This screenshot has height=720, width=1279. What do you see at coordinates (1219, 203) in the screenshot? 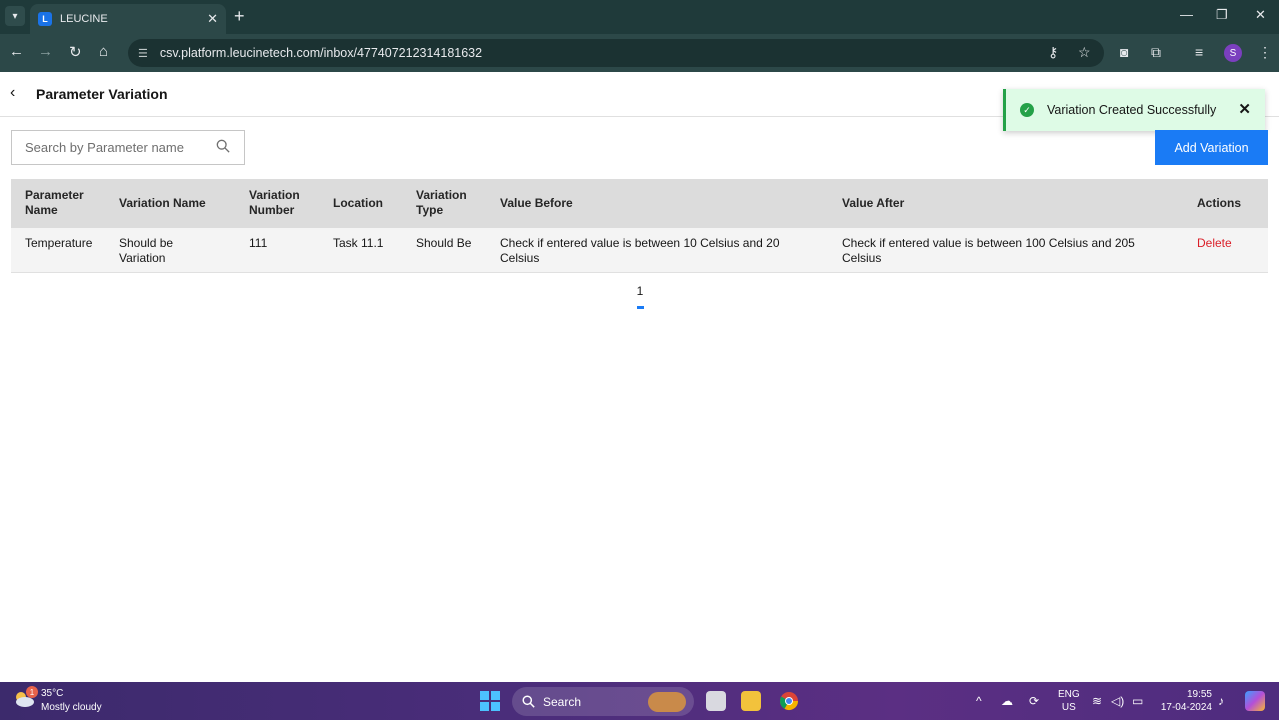
I see `header-actions: Actions` at bounding box center [1219, 203].